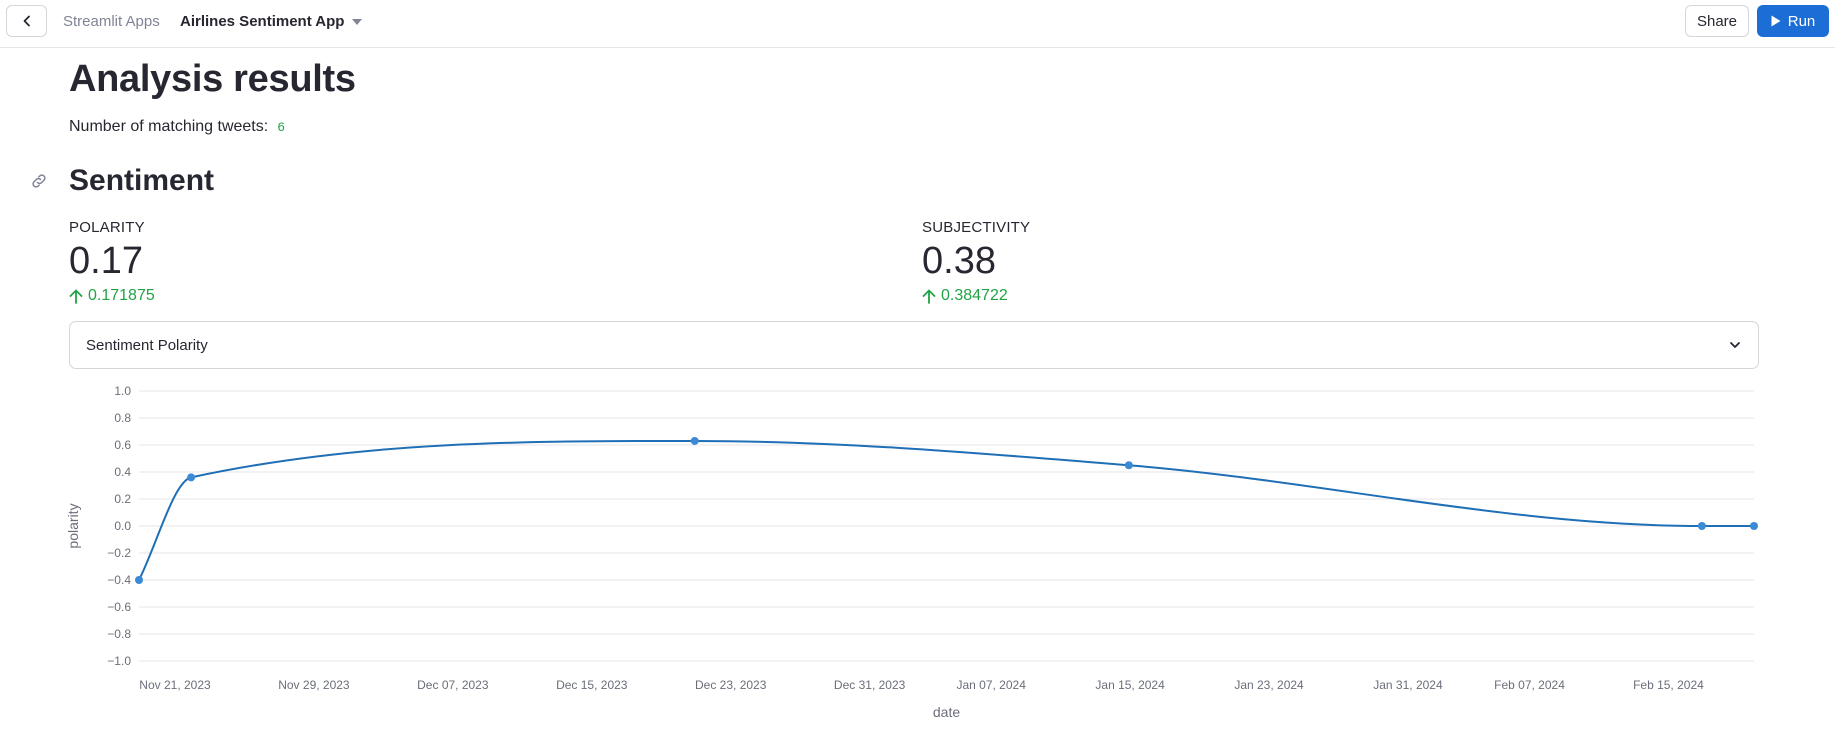 Image resolution: width=1835 pixels, height=740 pixels. I want to click on y-tick-label: 0.6, so click(122, 445).